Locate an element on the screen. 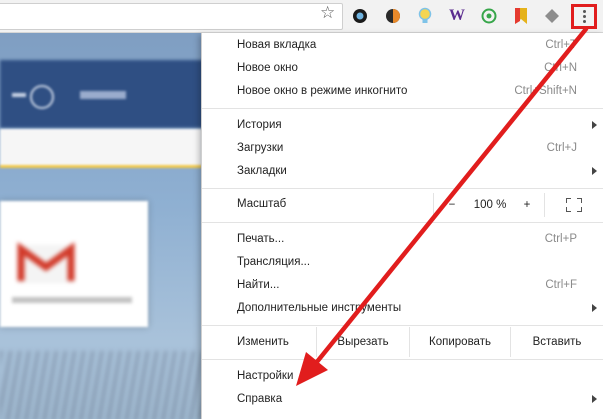  menu-item-downloads: Загрузки Ctrl+J is located at coordinates (402, 149).